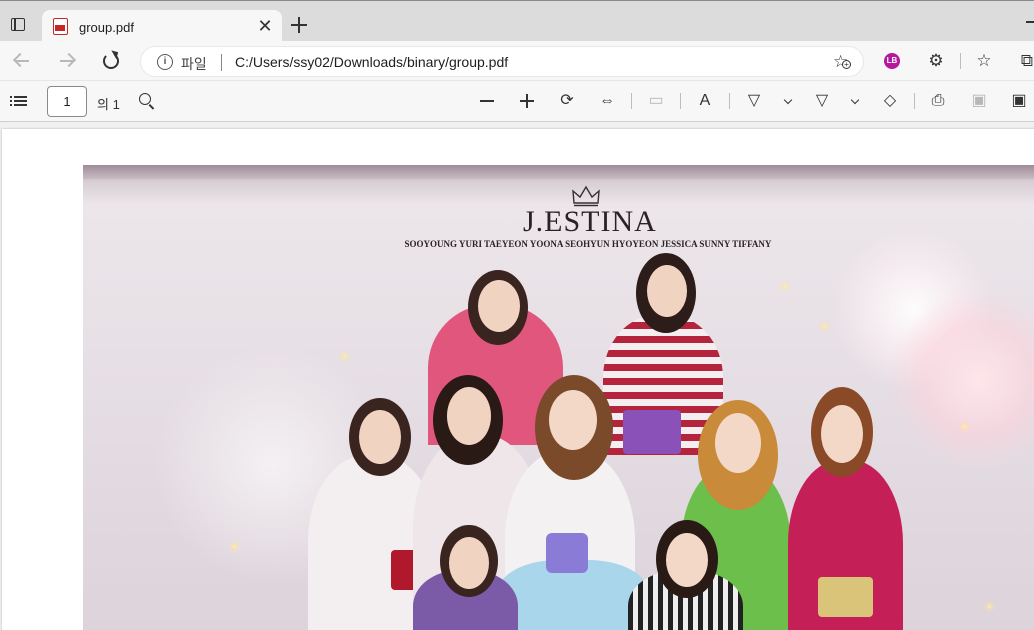 The height and width of the screenshot is (630, 1034). Describe the element at coordinates (842, 61) in the screenshot. I see `favorite-add-icon: ☆ +` at that location.